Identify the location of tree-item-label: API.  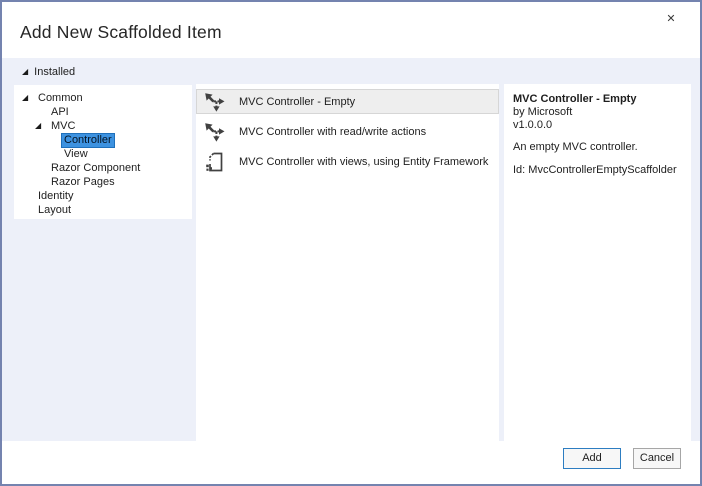
(60, 111).